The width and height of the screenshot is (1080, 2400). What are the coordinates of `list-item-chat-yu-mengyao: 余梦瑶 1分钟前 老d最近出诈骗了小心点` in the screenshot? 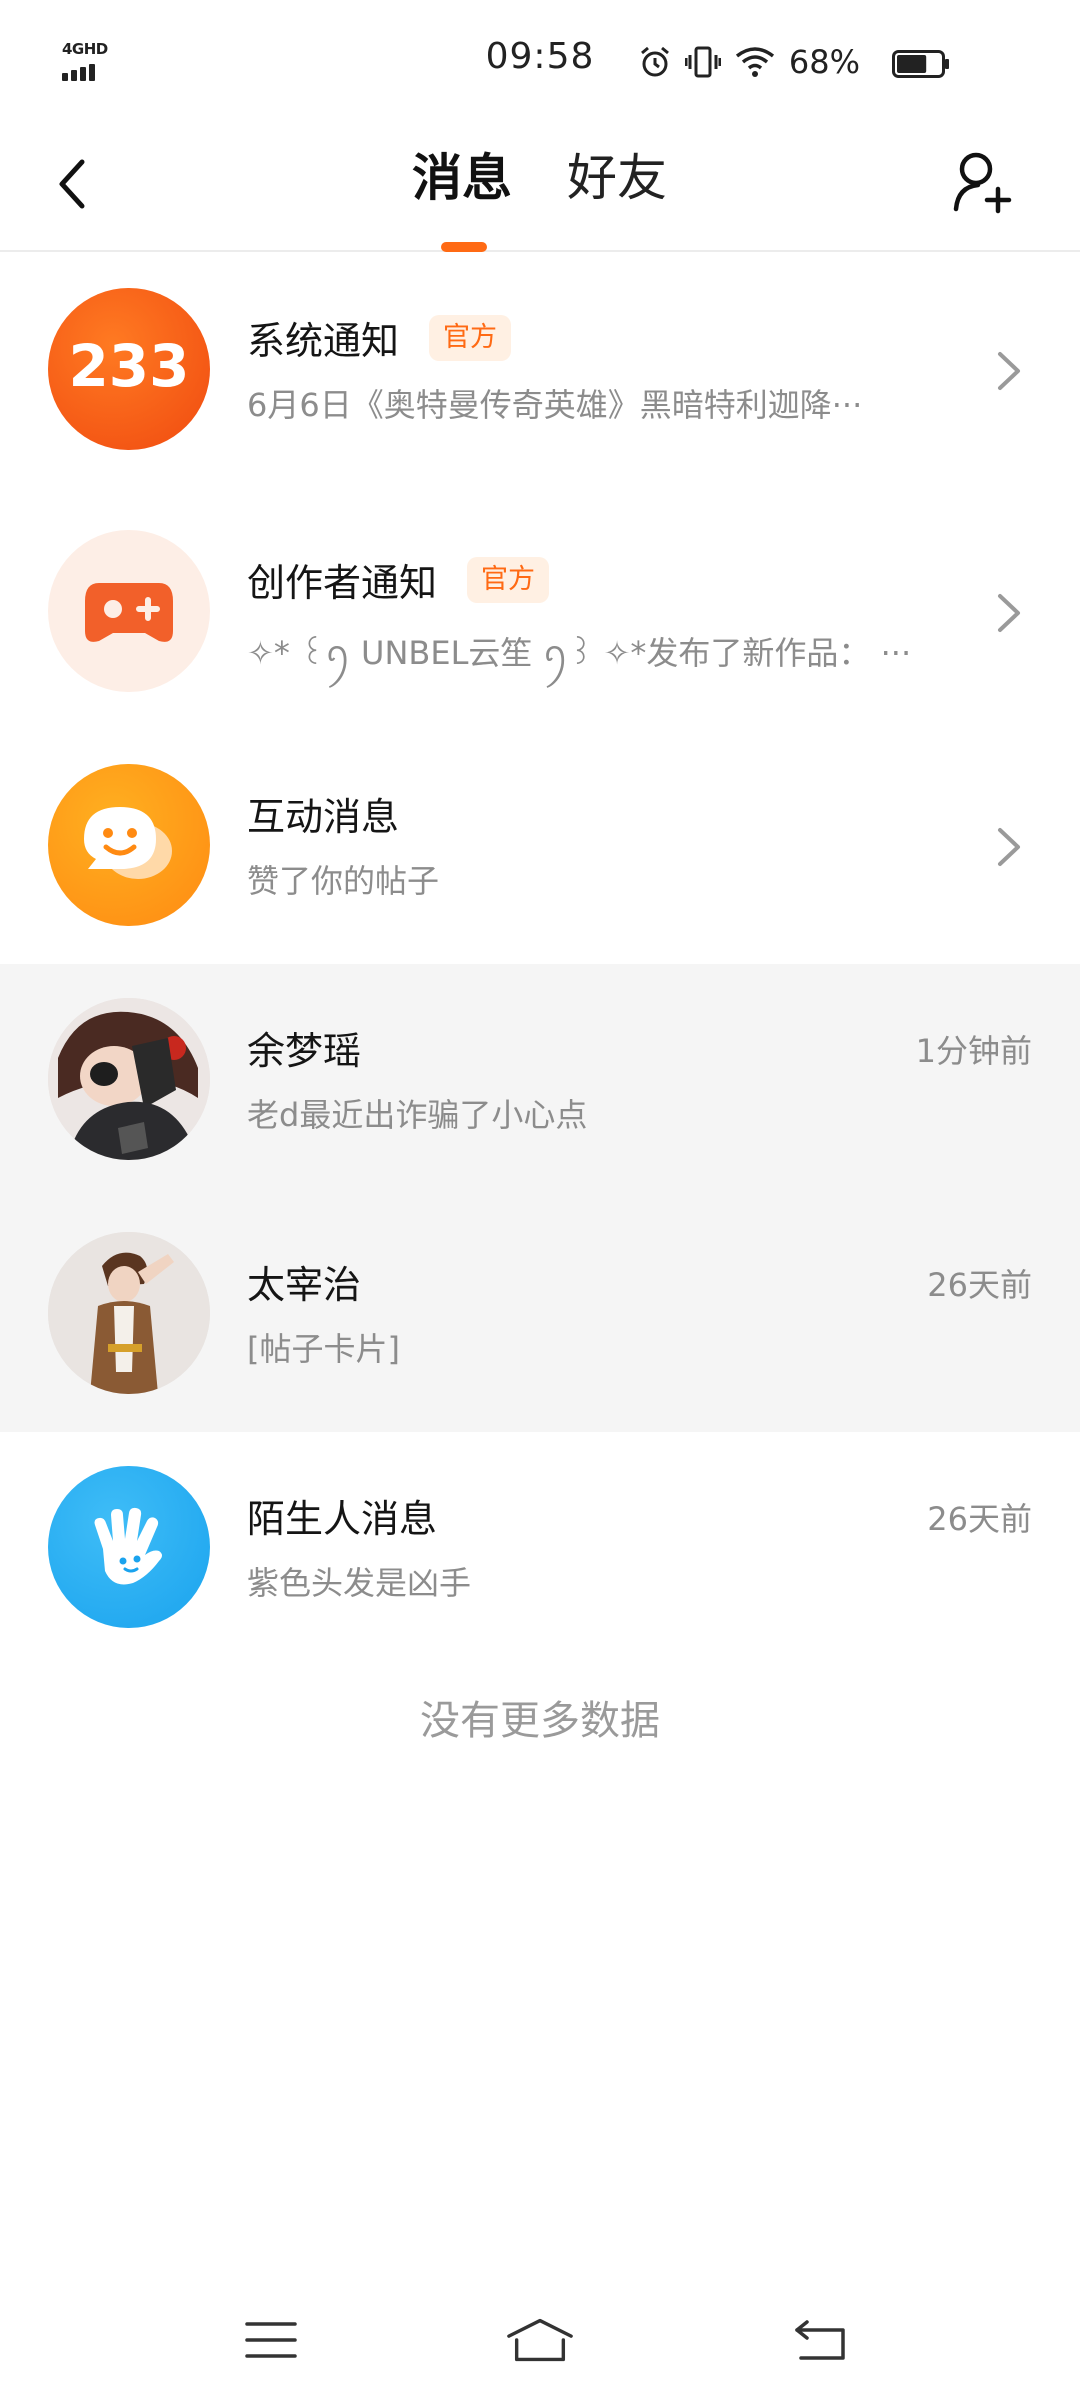 It's located at (540, 1081).